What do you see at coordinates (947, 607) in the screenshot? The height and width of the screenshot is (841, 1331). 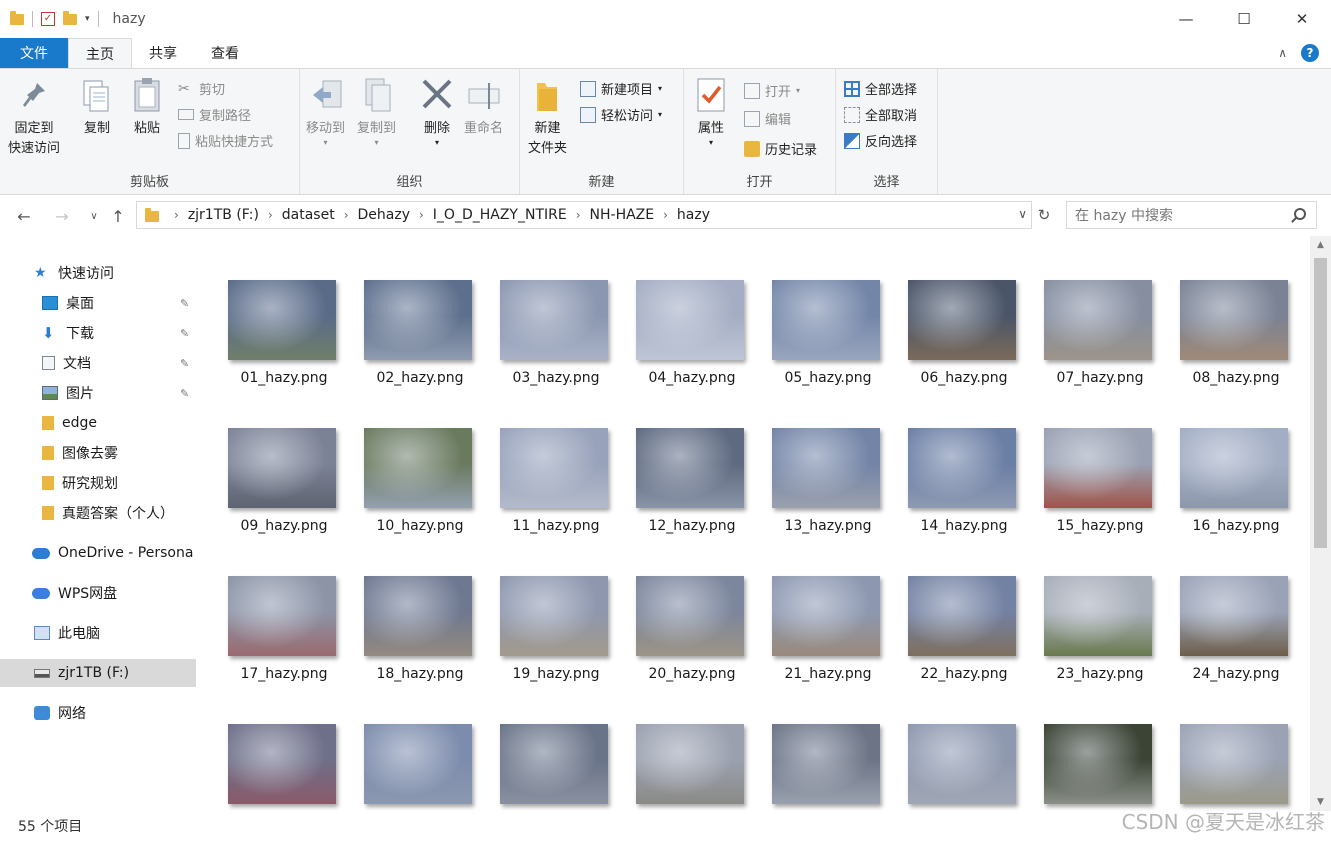 I see `file-item: 22_hazy.png` at bounding box center [947, 607].